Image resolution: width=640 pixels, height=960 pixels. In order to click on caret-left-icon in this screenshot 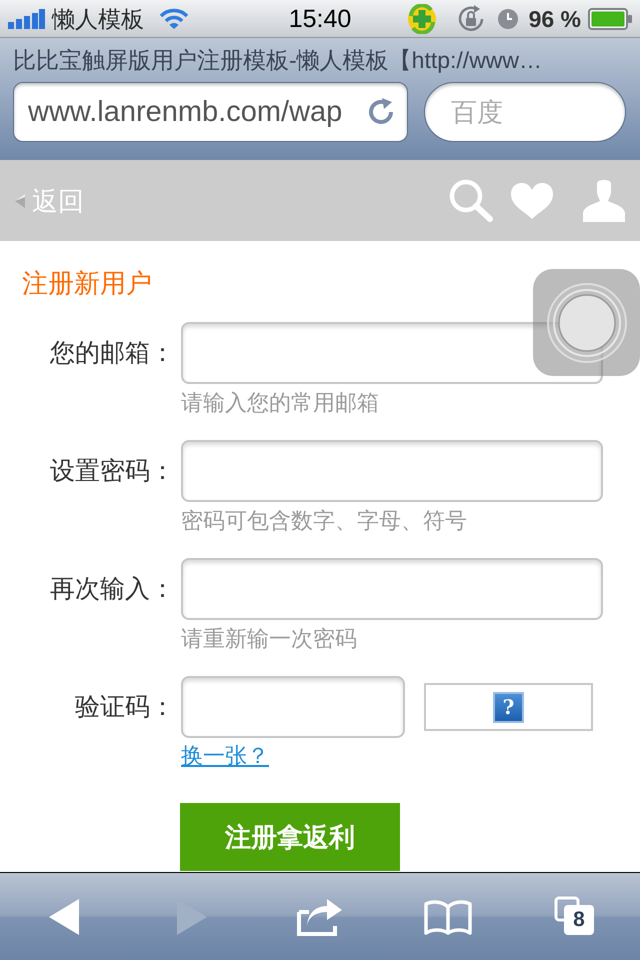, I will do `click(20, 200)`.